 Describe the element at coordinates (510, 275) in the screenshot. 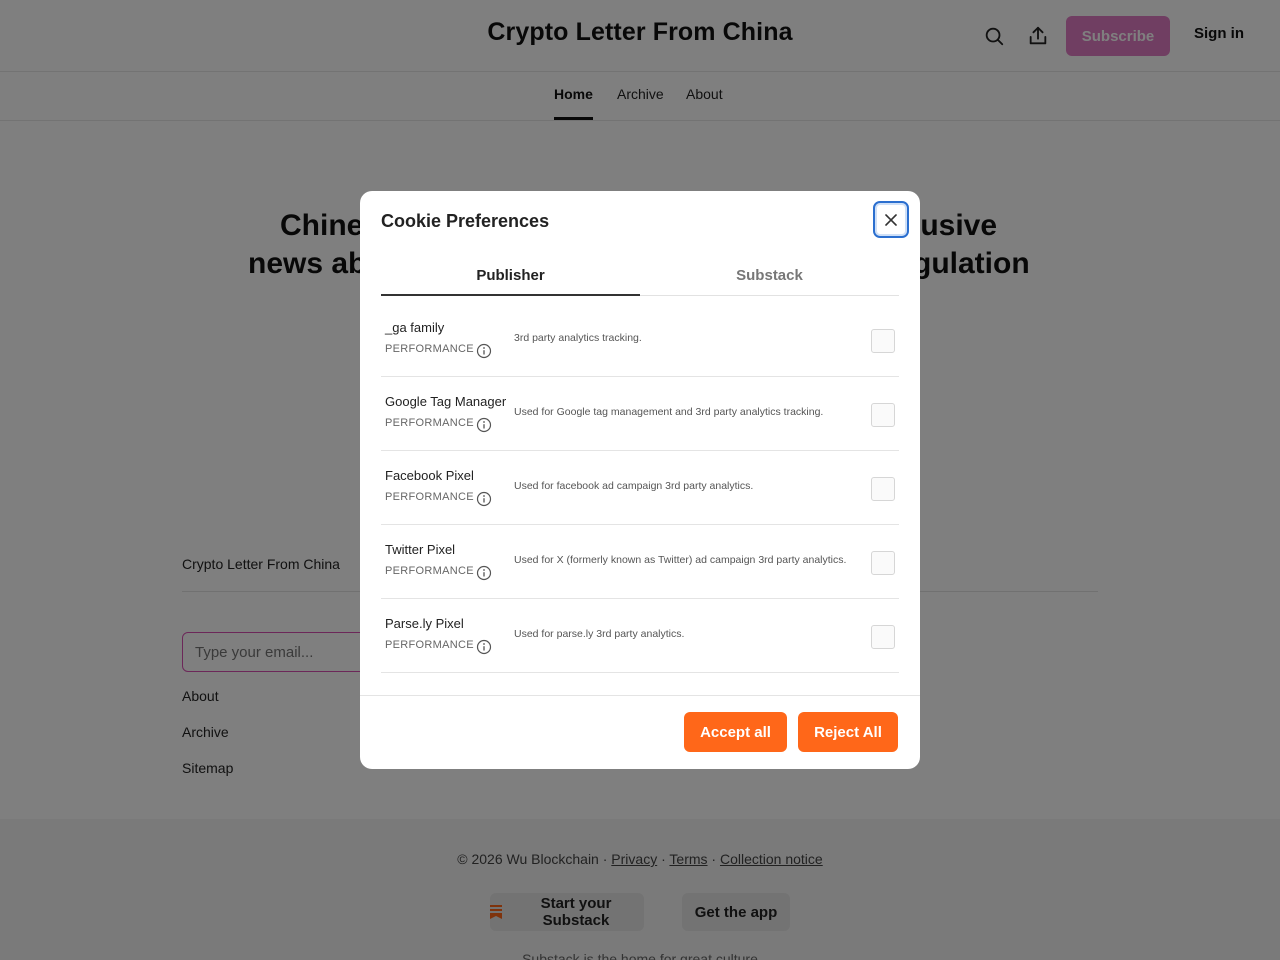

I see `tab-publisher: Publisher` at that location.